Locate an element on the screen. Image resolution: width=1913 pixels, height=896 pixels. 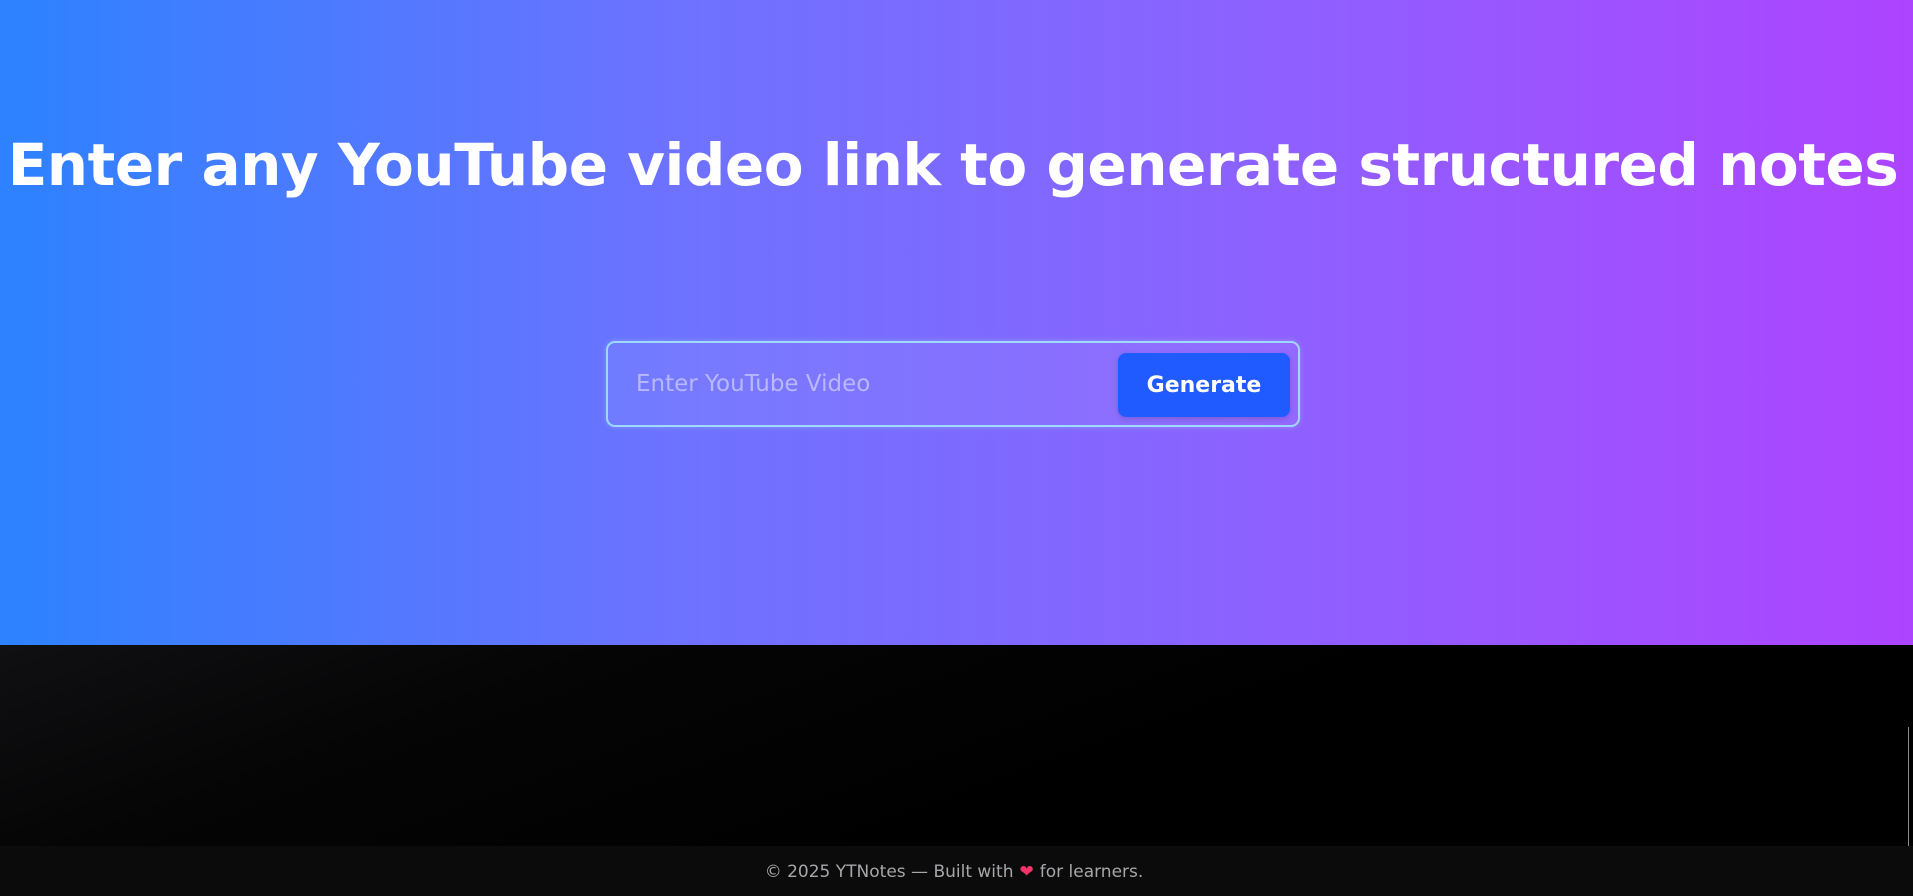
youtube-url-input is located at coordinates (862, 384).